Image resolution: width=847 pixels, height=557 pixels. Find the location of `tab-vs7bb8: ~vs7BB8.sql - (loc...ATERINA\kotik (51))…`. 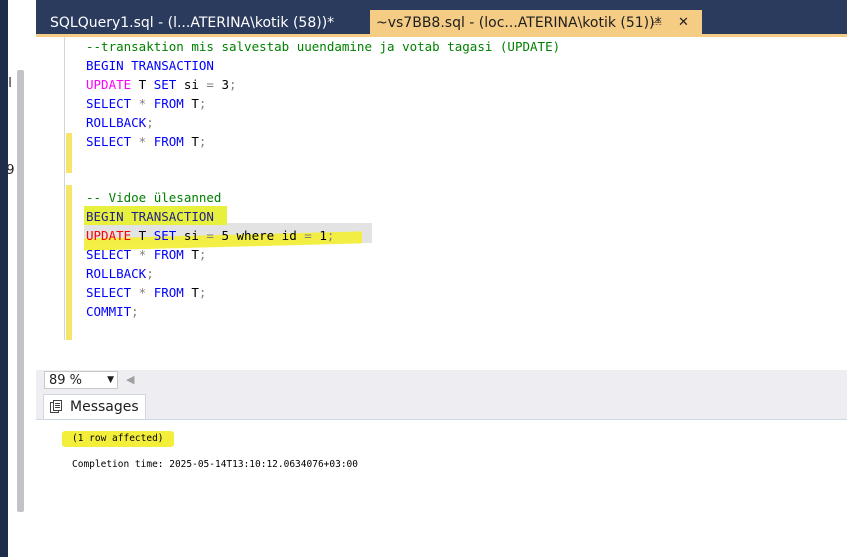

tab-vs7bb8: ~vs7BB8.sql - (loc...ATERINA\kotik (51))… is located at coordinates (536, 23).